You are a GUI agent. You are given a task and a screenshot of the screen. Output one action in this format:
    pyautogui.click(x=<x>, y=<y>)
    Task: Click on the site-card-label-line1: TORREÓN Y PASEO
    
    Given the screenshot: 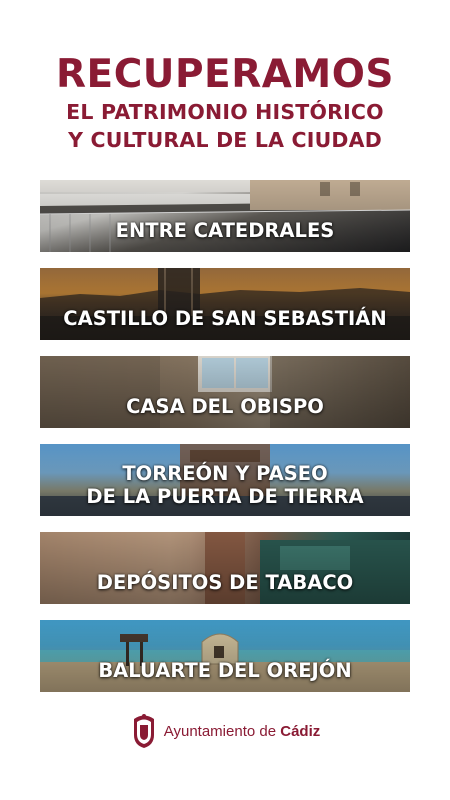 What is the action you would take?
    pyautogui.click(x=225, y=473)
    